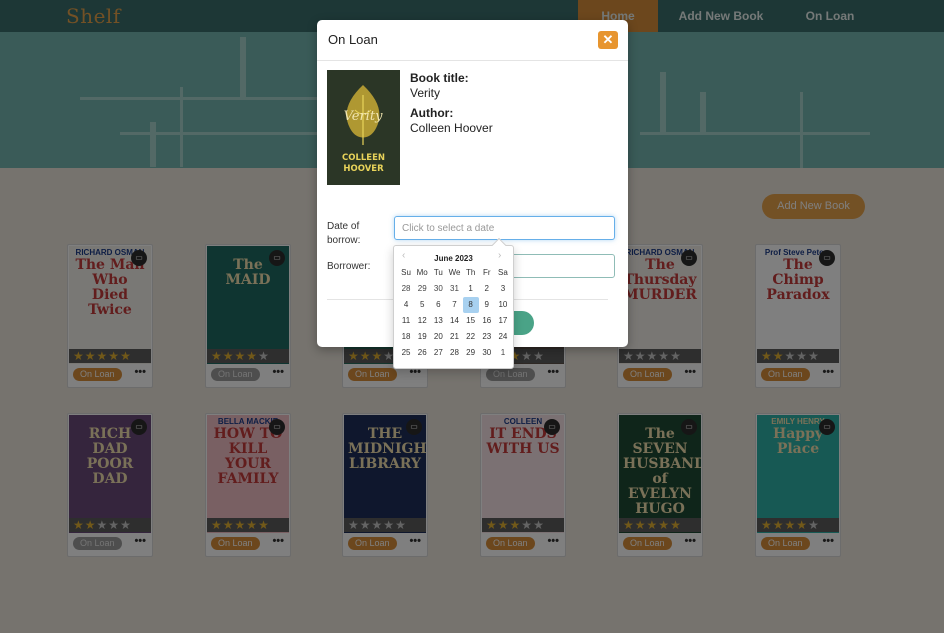  What do you see at coordinates (451, 128) in the screenshot?
I see `author-value: Colleen Hoover` at bounding box center [451, 128].